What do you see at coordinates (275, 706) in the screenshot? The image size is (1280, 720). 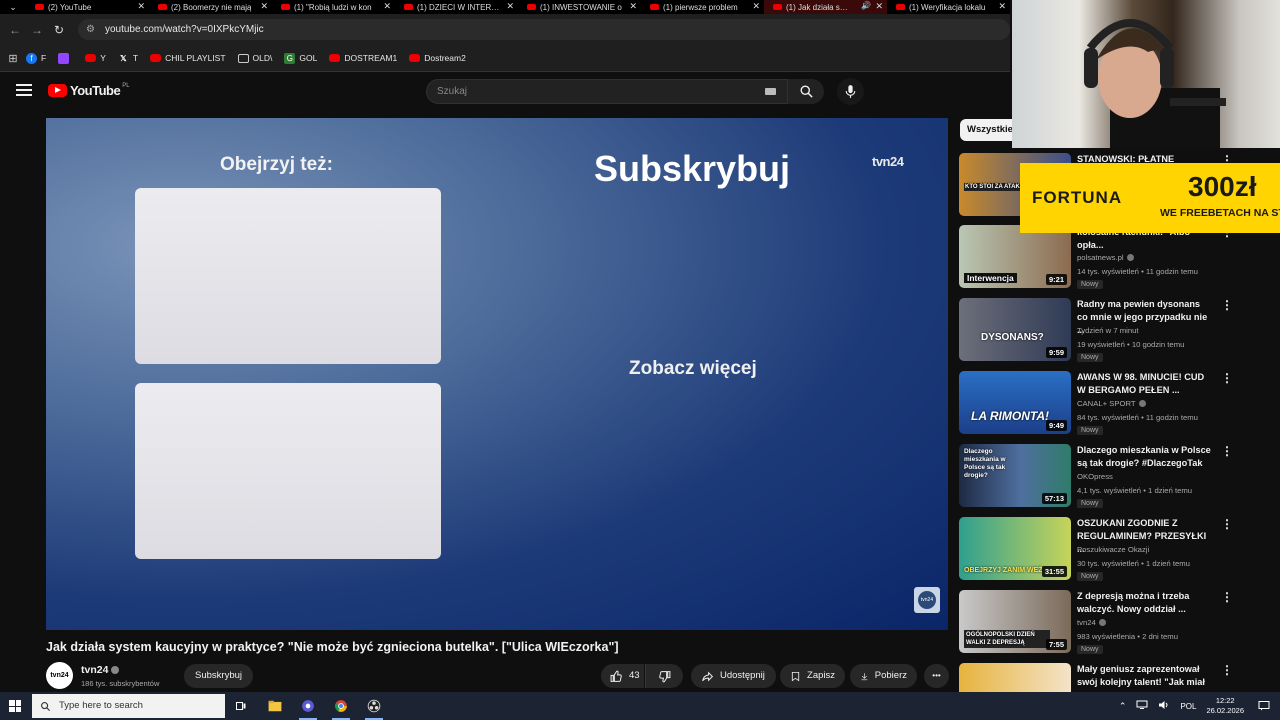 I see `file-explorer-icon` at bounding box center [275, 706].